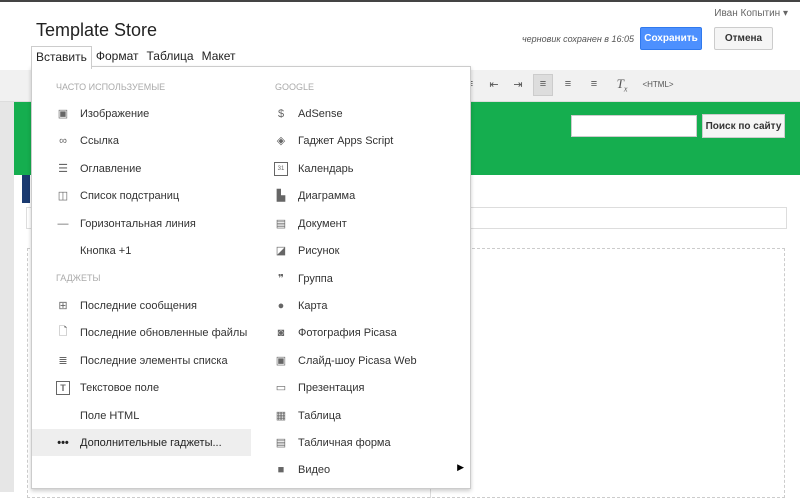 This screenshot has width=800, height=498. What do you see at coordinates (141, 250) in the screenshot?
I see `menu-item-plusone: Кнопка +1` at bounding box center [141, 250].